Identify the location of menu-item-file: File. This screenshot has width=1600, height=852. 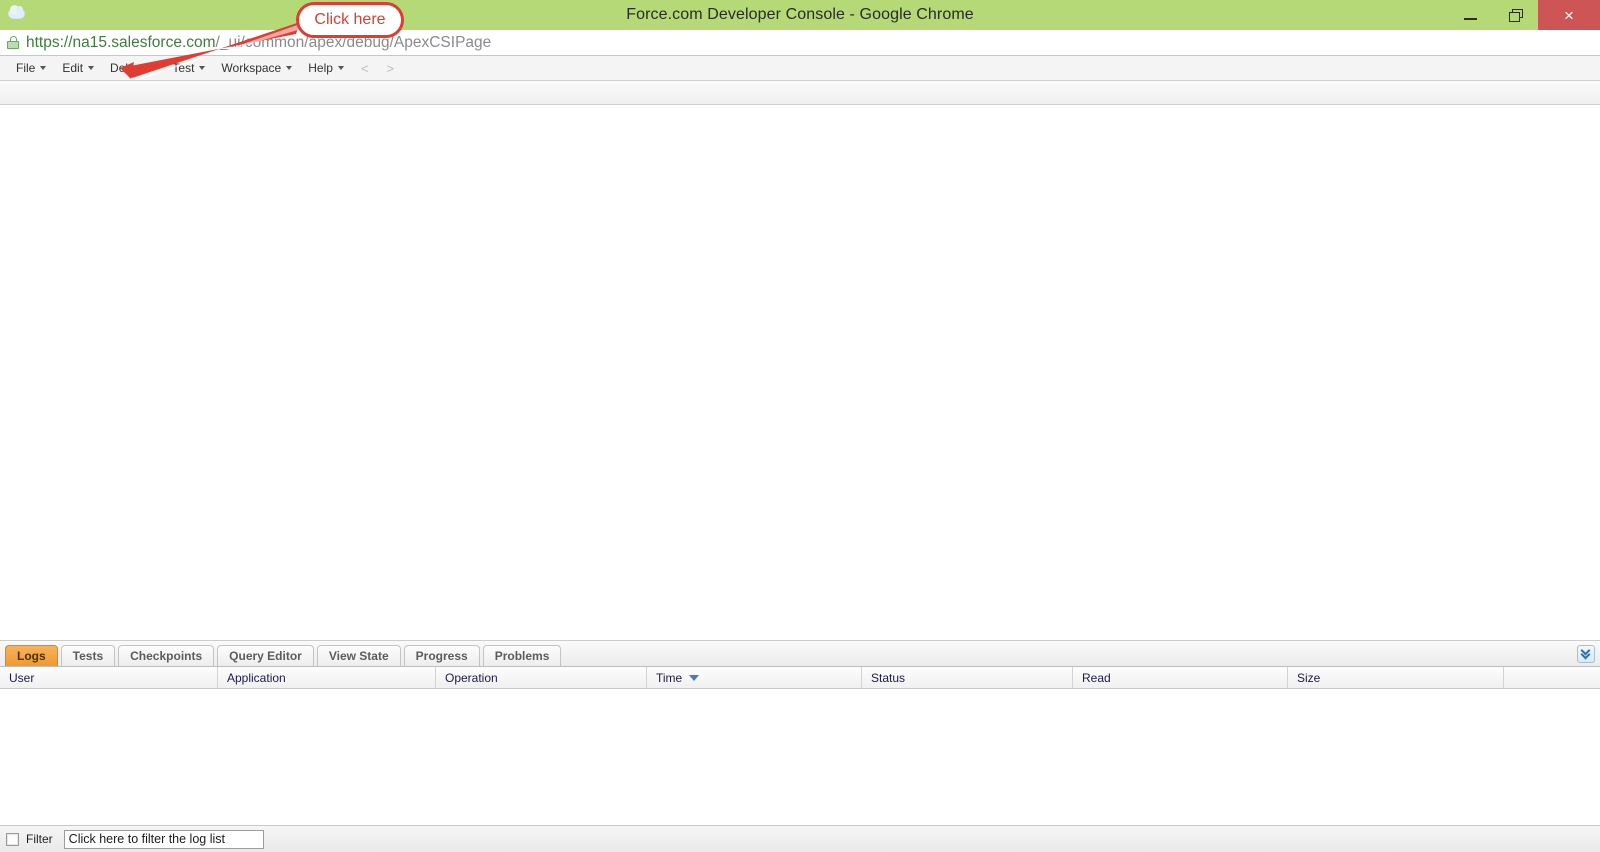
(31, 68).